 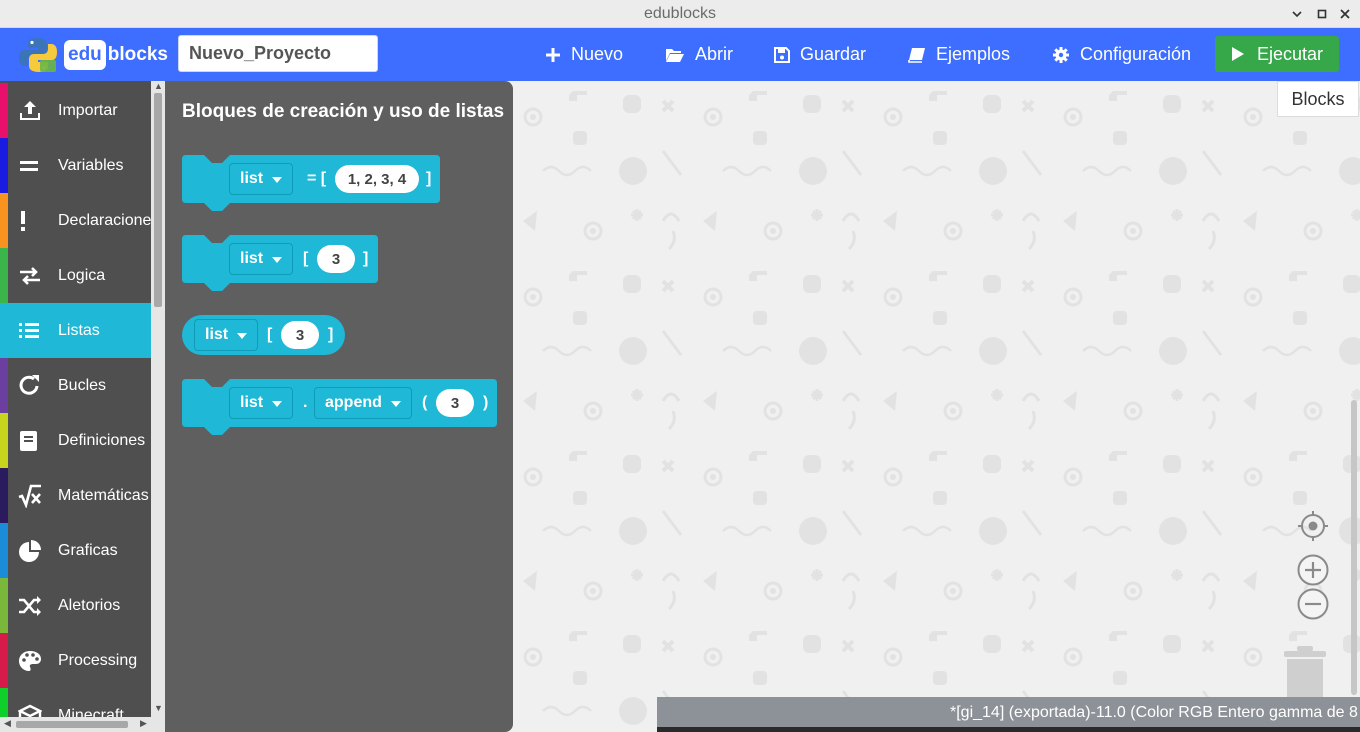 What do you see at coordinates (7, 723) in the screenshot?
I see `scroll-left-arrow-icon: ◀` at bounding box center [7, 723].